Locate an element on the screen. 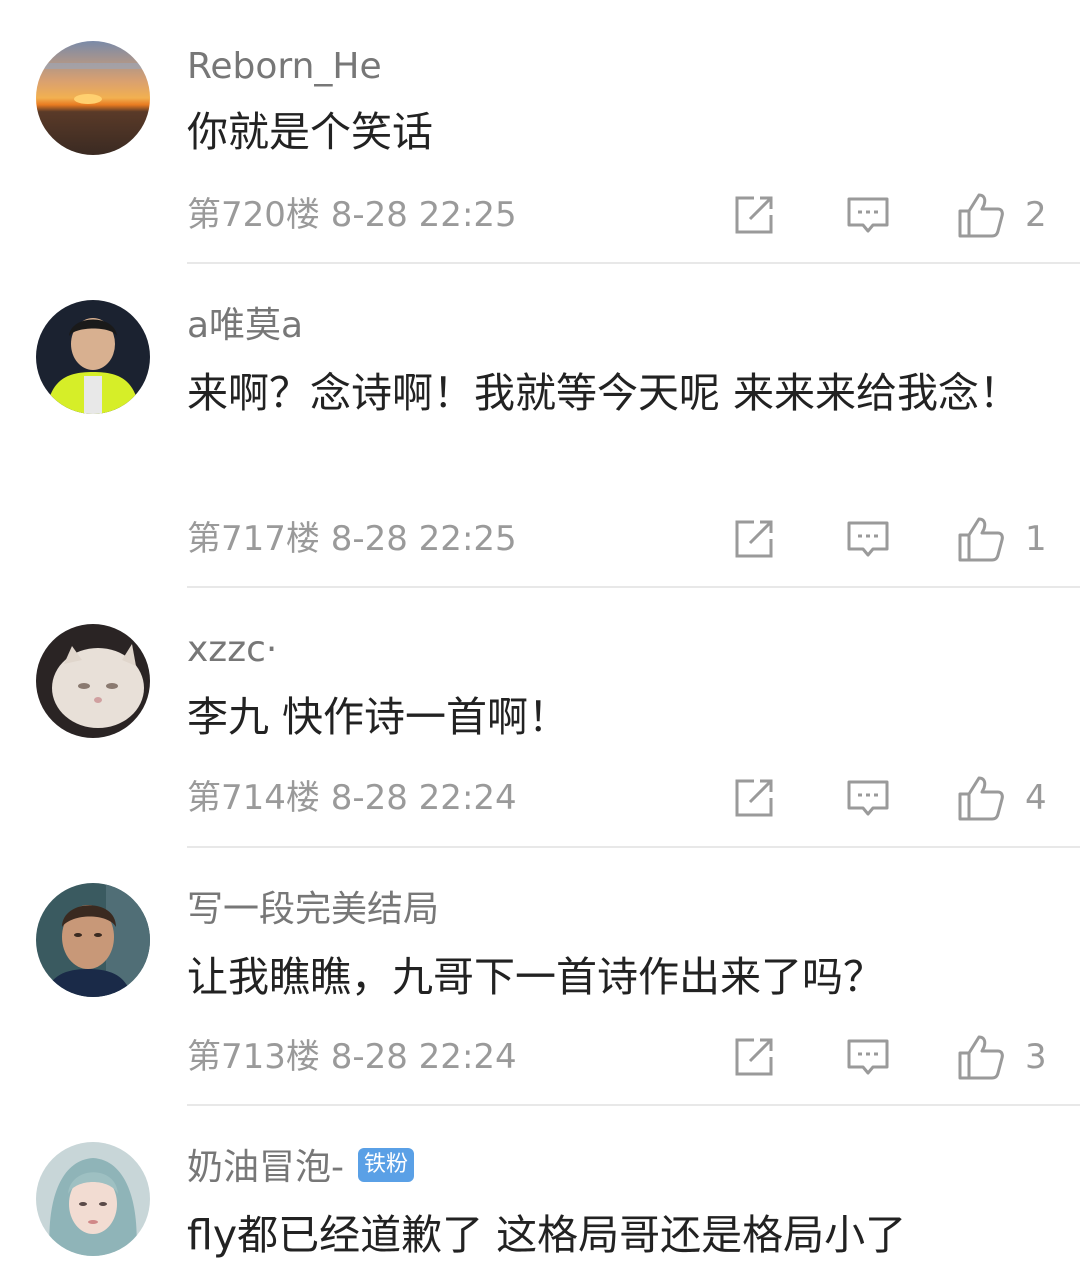  like-button: 1 is located at coordinates (1002, 539).